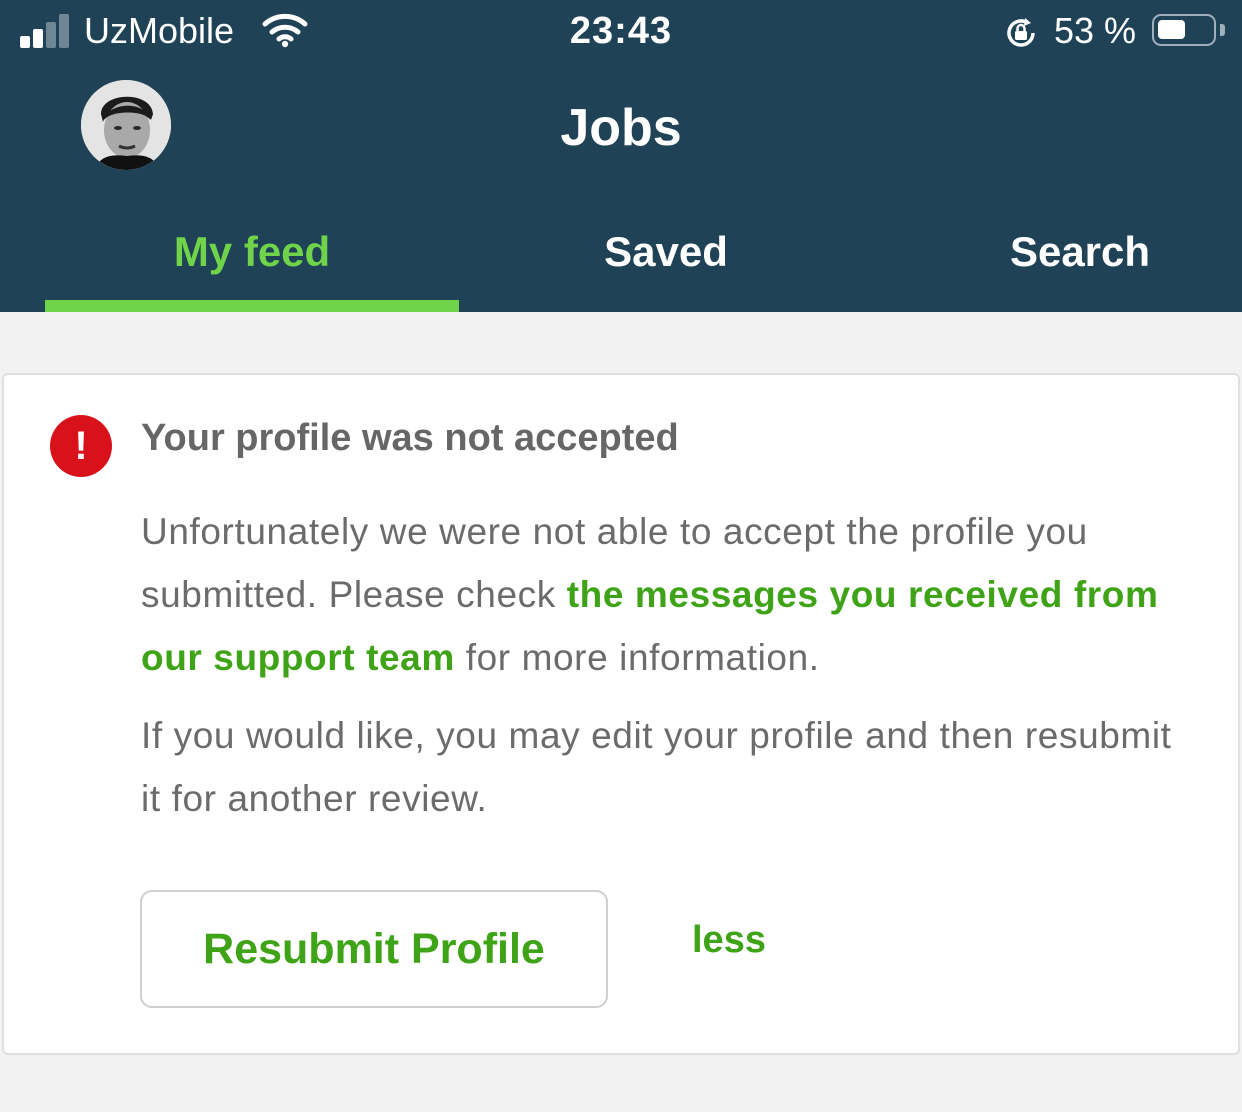  Describe the element at coordinates (1080, 251) in the screenshot. I see `tab-label: Search` at that location.